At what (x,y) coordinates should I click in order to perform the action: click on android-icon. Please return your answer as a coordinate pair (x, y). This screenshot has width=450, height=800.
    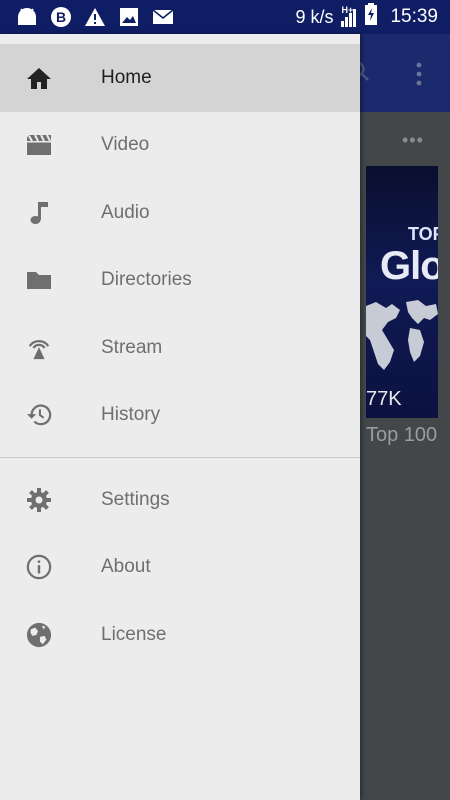
    Looking at the image, I should click on (27, 17).